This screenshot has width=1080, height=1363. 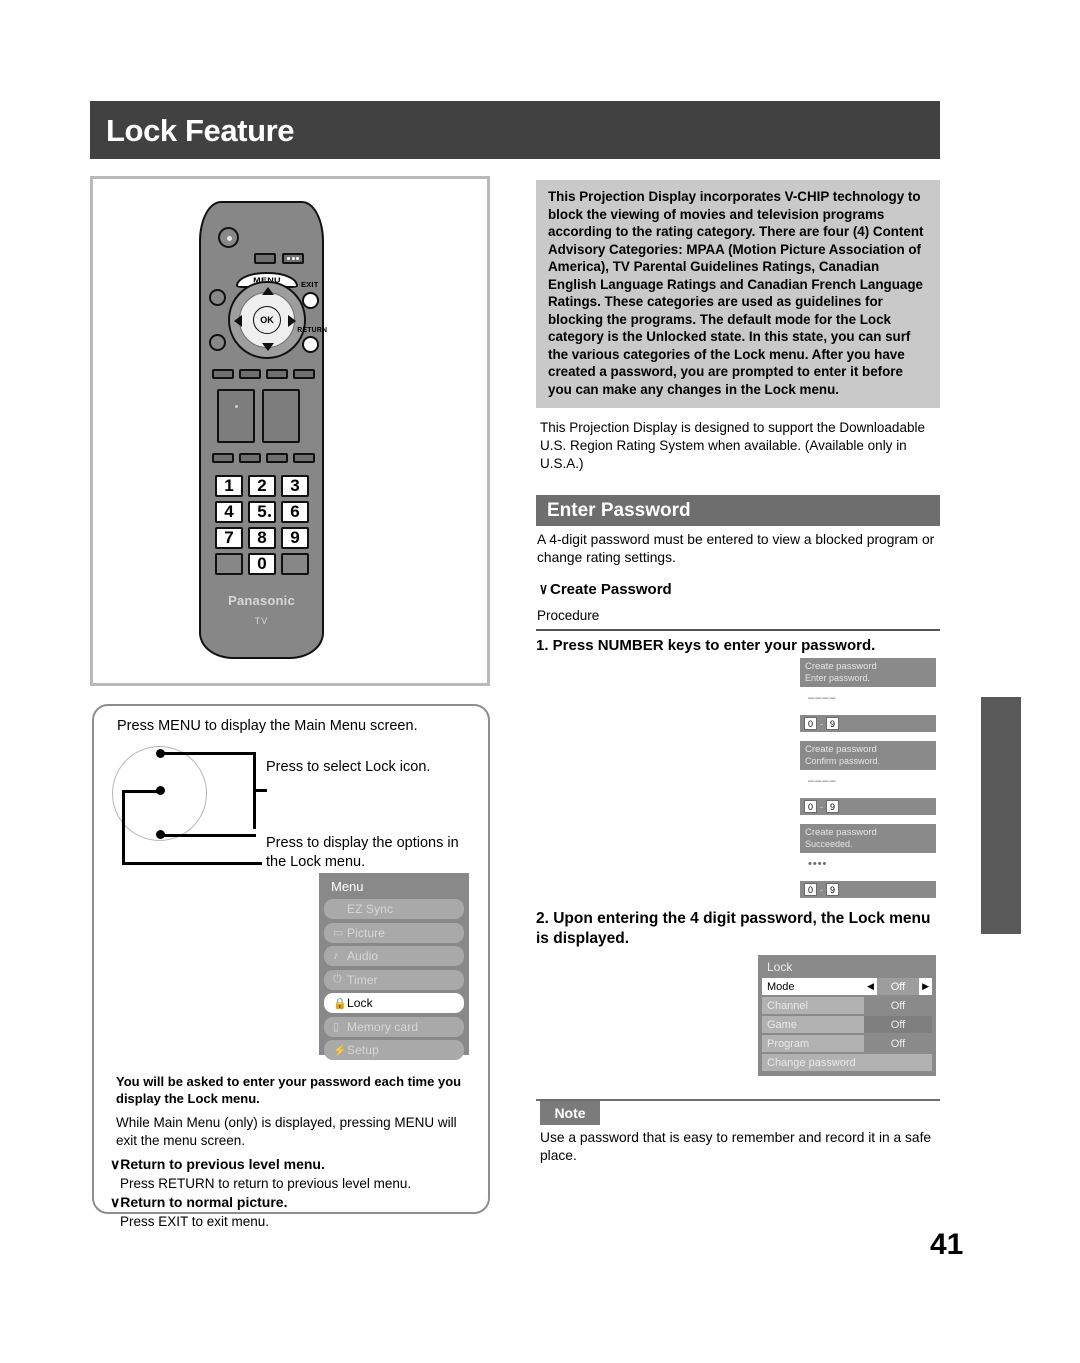 What do you see at coordinates (223, 458) in the screenshot?
I see `strip-button-5-icon` at bounding box center [223, 458].